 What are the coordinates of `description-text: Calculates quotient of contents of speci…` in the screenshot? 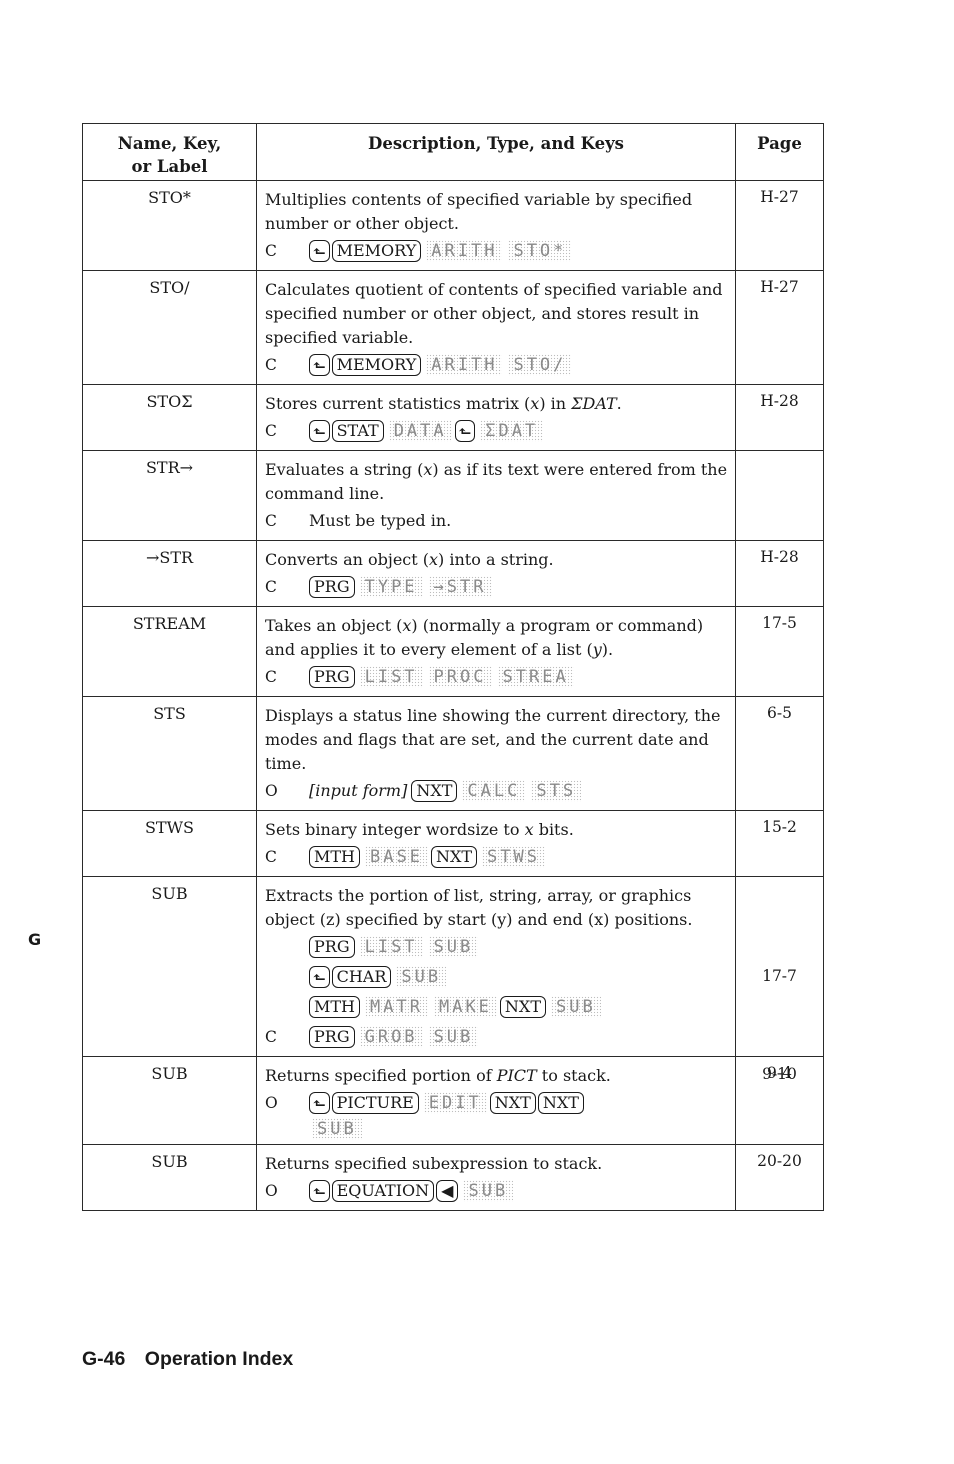 It's located at (494, 313).